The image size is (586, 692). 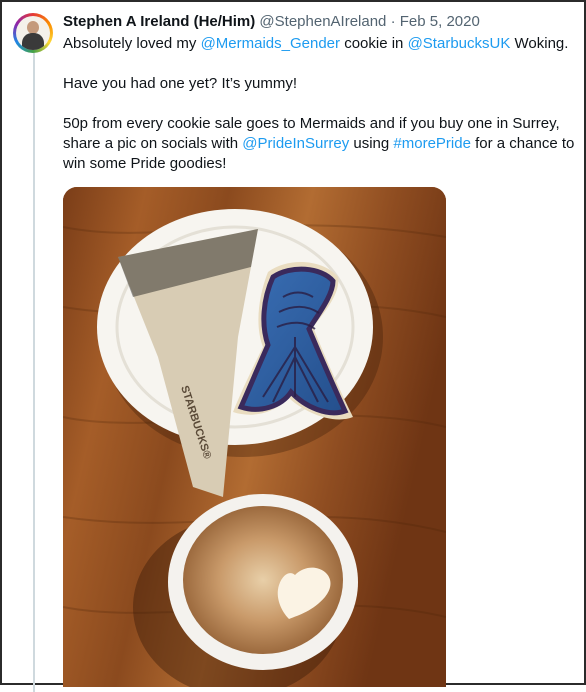 I want to click on avatar-photo, so click(x=33, y=33).